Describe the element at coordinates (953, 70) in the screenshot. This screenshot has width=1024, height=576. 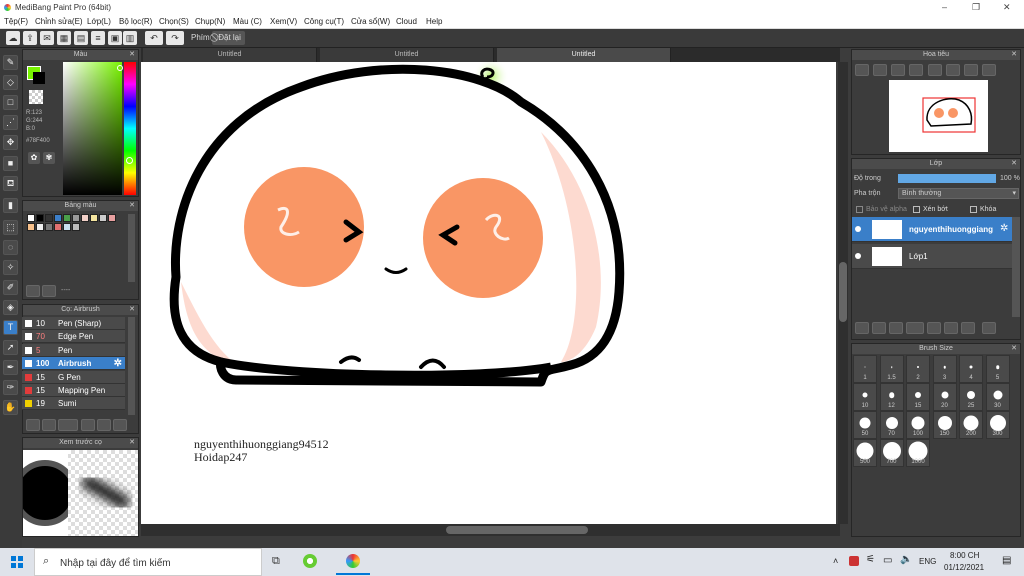
I see `rotate-right-icon` at that location.